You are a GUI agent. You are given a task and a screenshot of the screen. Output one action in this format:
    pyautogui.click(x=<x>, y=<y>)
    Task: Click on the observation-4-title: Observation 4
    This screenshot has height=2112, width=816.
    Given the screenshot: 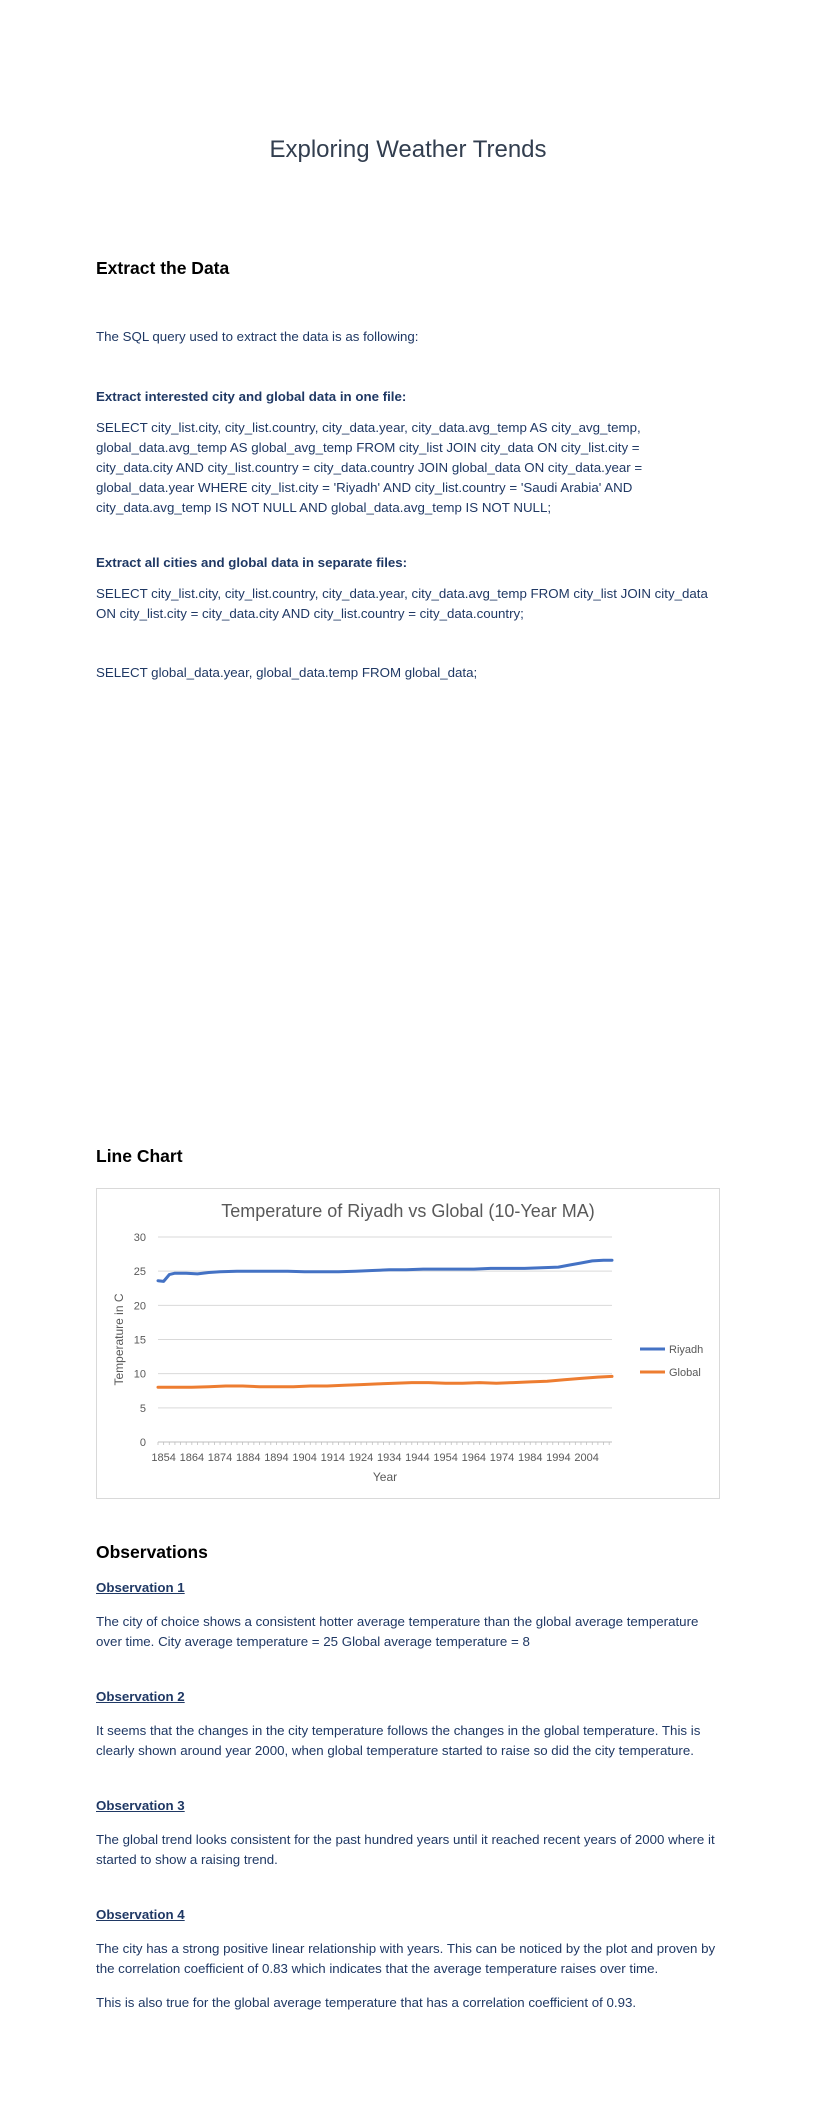 What is the action you would take?
    pyautogui.click(x=140, y=1914)
    